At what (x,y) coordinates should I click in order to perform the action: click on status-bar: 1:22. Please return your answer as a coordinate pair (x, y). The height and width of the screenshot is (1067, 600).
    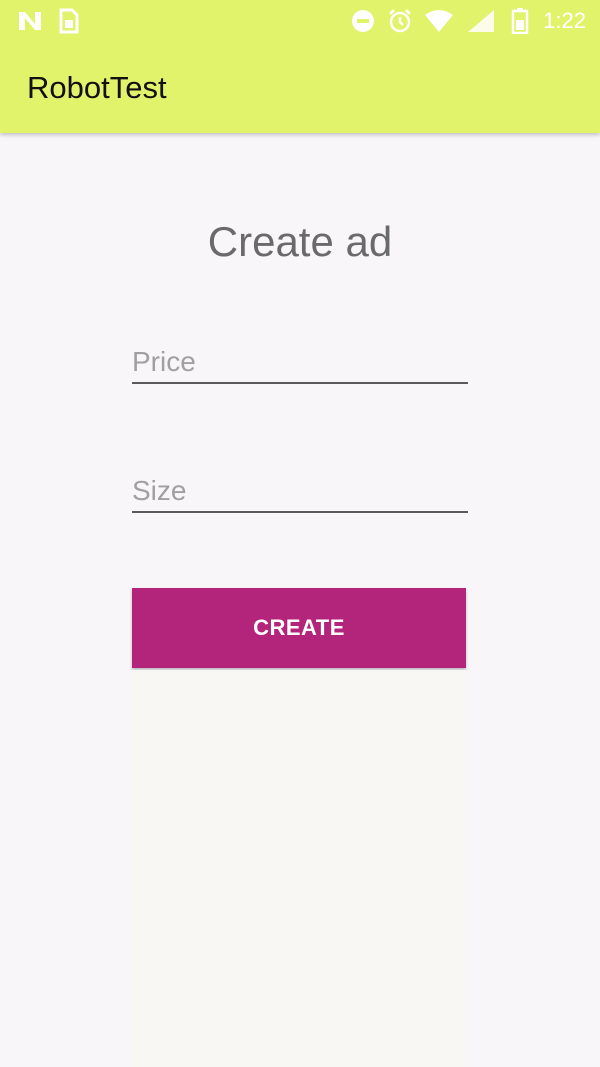
    Looking at the image, I should click on (300, 21).